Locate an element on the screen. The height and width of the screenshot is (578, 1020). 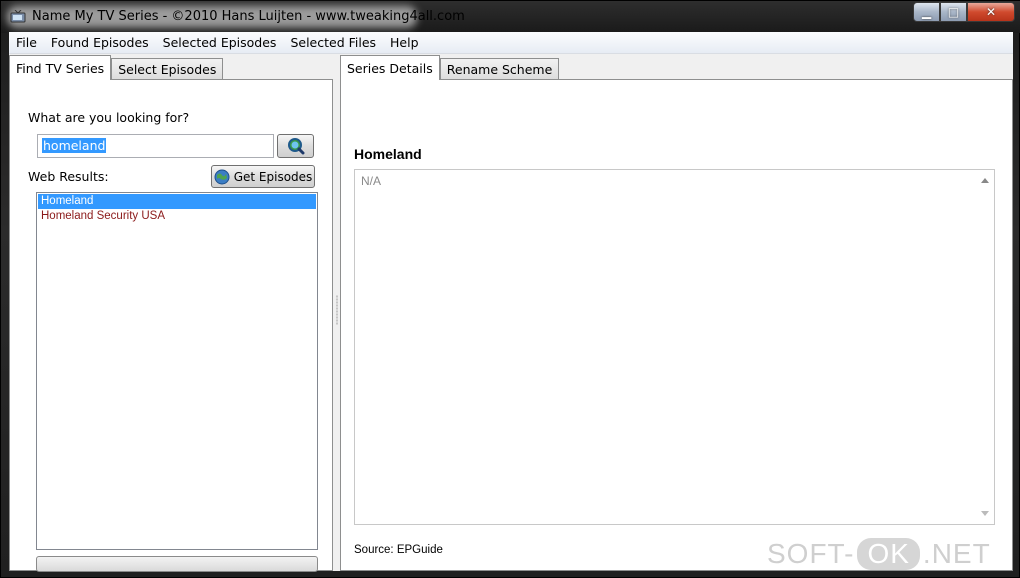
tab-select-episodes: Select Episodes is located at coordinates (167, 69).